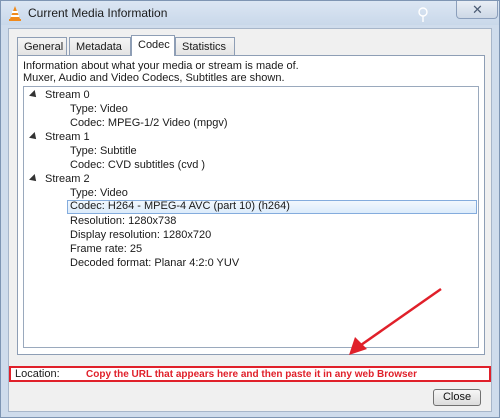  What do you see at coordinates (67, 95) in the screenshot?
I see `stream-0-label: Stream 0` at bounding box center [67, 95].